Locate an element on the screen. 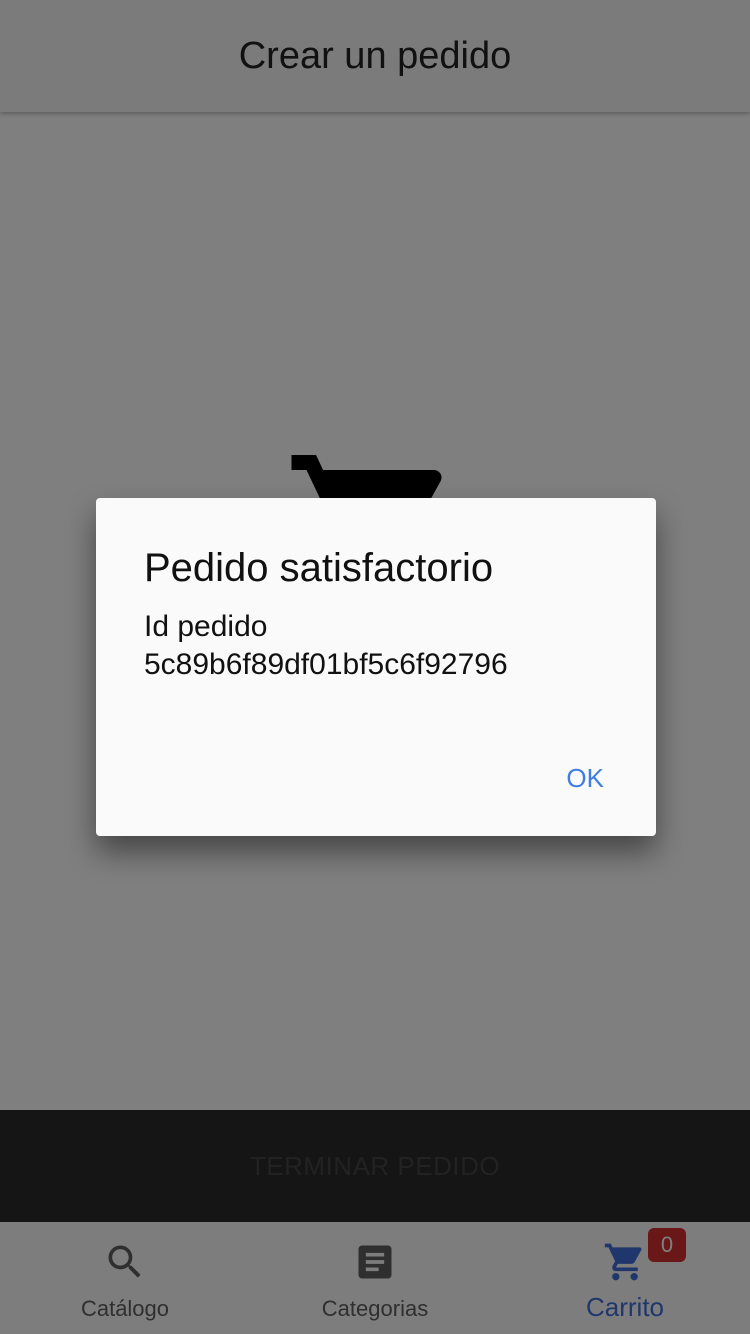  order-id-label: Id pedido is located at coordinates (206, 626).